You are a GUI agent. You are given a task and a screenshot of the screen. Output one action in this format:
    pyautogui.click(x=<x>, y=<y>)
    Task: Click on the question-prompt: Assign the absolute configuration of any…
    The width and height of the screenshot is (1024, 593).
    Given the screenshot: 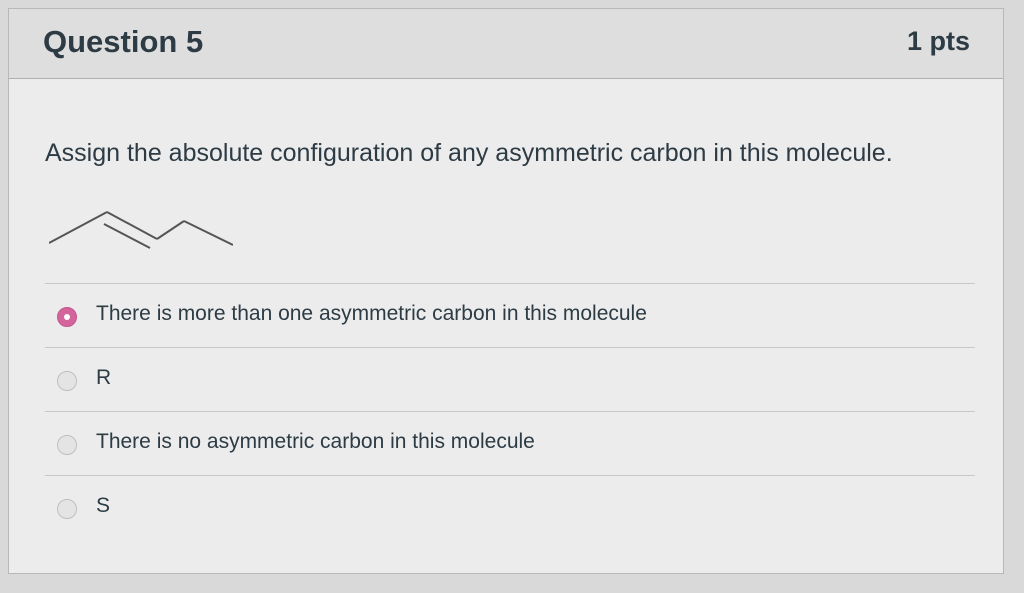 What is the action you would take?
    pyautogui.click(x=469, y=153)
    